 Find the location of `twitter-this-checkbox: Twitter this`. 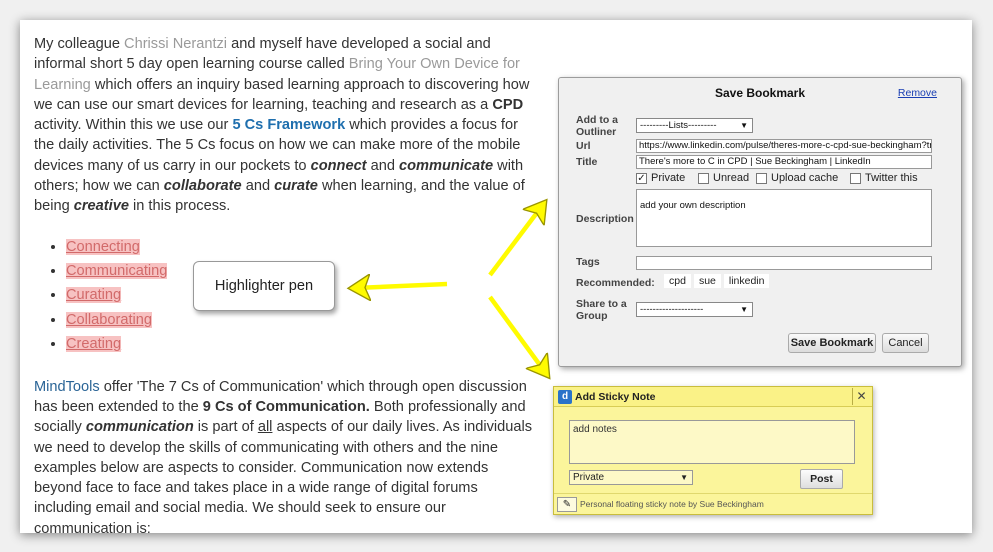

twitter-this-checkbox: Twitter this is located at coordinates (884, 178).